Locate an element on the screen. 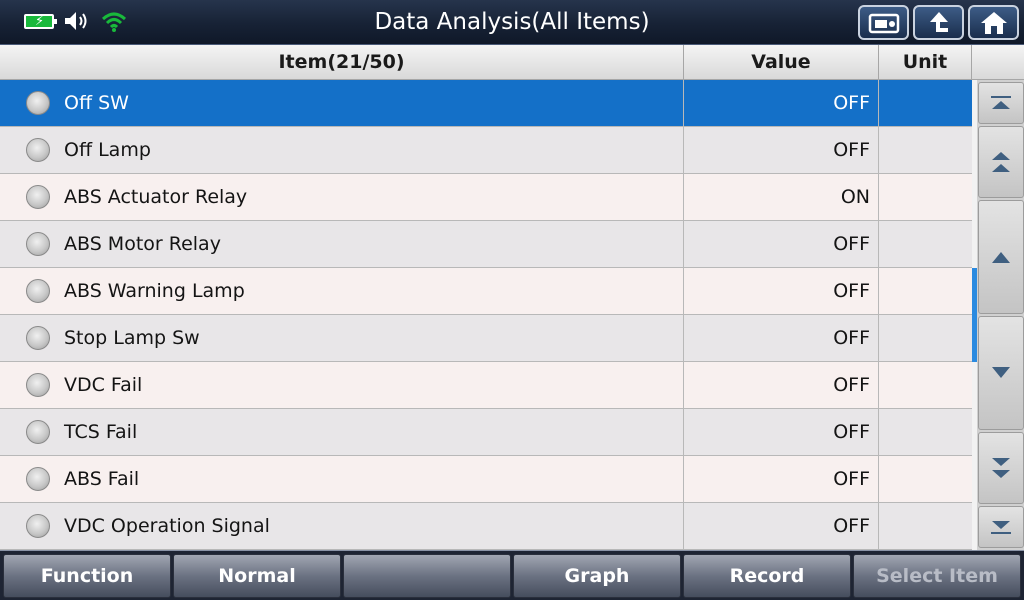 Image resolution: width=1024 pixels, height=600 pixels. table-row: ABS Fail OFF is located at coordinates (486, 479).